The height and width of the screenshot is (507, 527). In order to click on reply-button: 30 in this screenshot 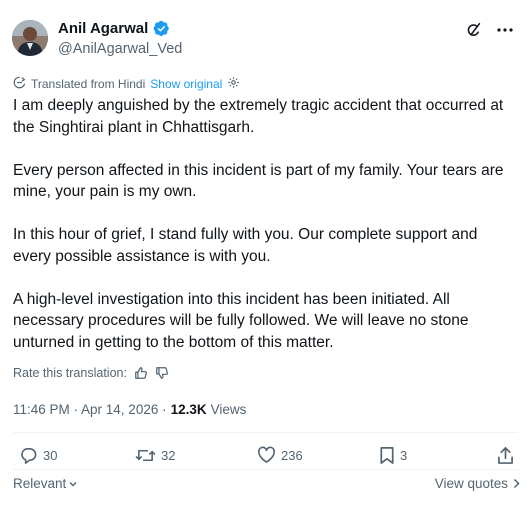, I will do `click(38, 455)`.